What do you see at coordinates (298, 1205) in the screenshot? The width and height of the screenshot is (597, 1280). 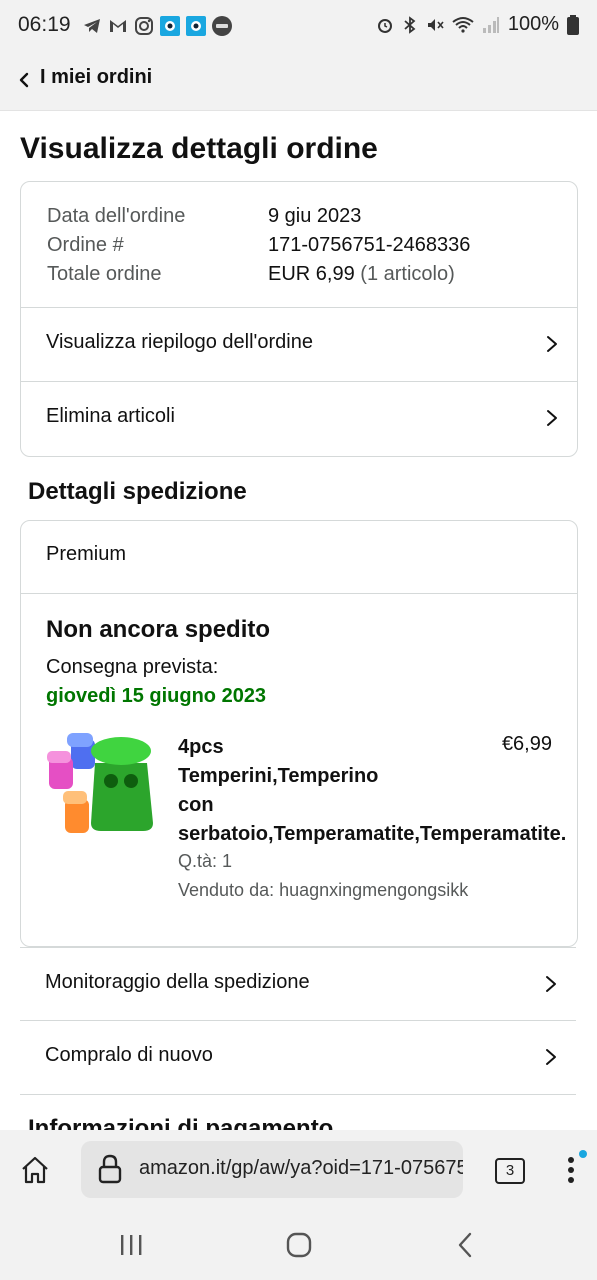 I see `browser-toolbar: amazon.it/gp/aw/ya?oid=171-0756751 3` at bounding box center [298, 1205].